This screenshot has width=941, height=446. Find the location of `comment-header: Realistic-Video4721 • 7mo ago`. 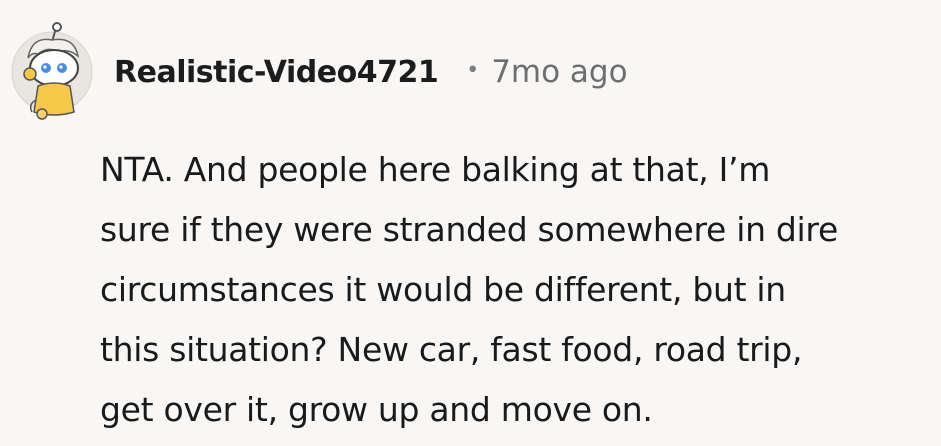

comment-header: Realistic-Video4721 • 7mo ago is located at coordinates (318, 72).